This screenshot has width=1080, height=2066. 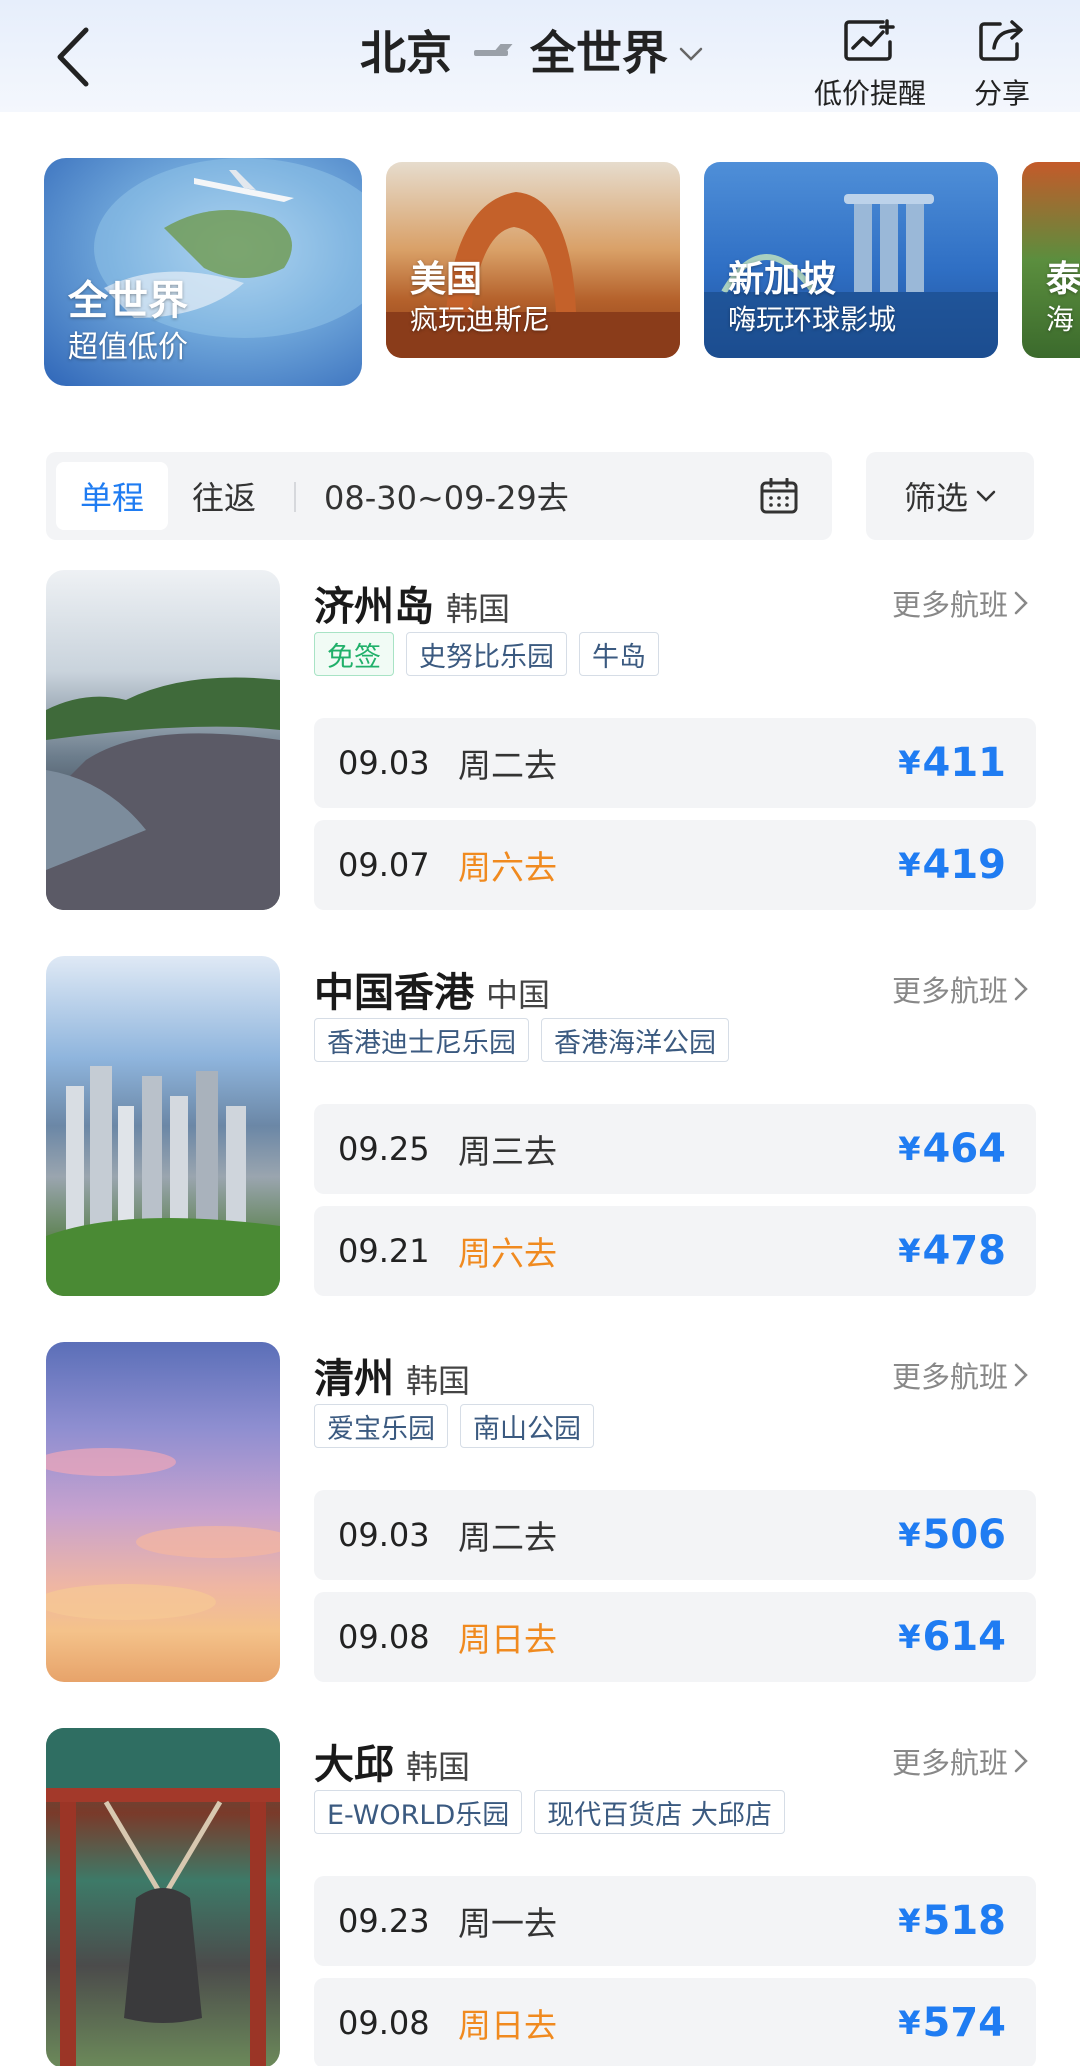 I want to click on banner-card-world: 全世界 超值低价, so click(x=203, y=272).